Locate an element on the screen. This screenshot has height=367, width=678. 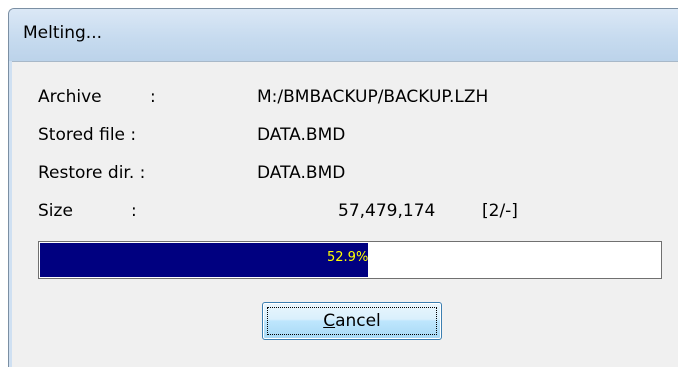
progress-fill is located at coordinates (204, 260).